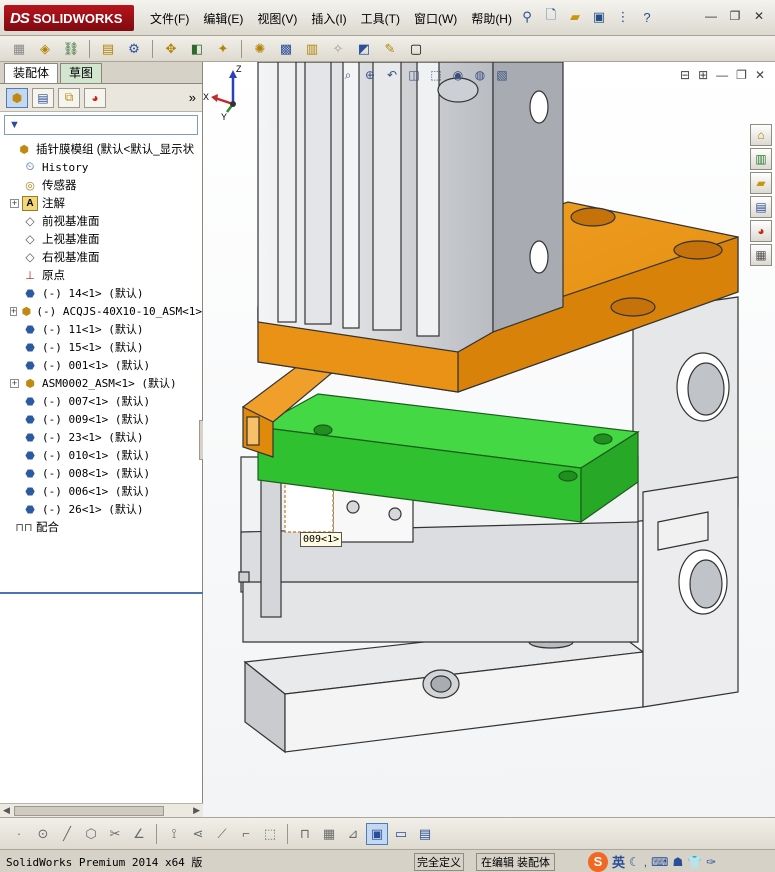  I want to click on solidworks-logo: DS SOLIDWORKS, so click(69, 18).